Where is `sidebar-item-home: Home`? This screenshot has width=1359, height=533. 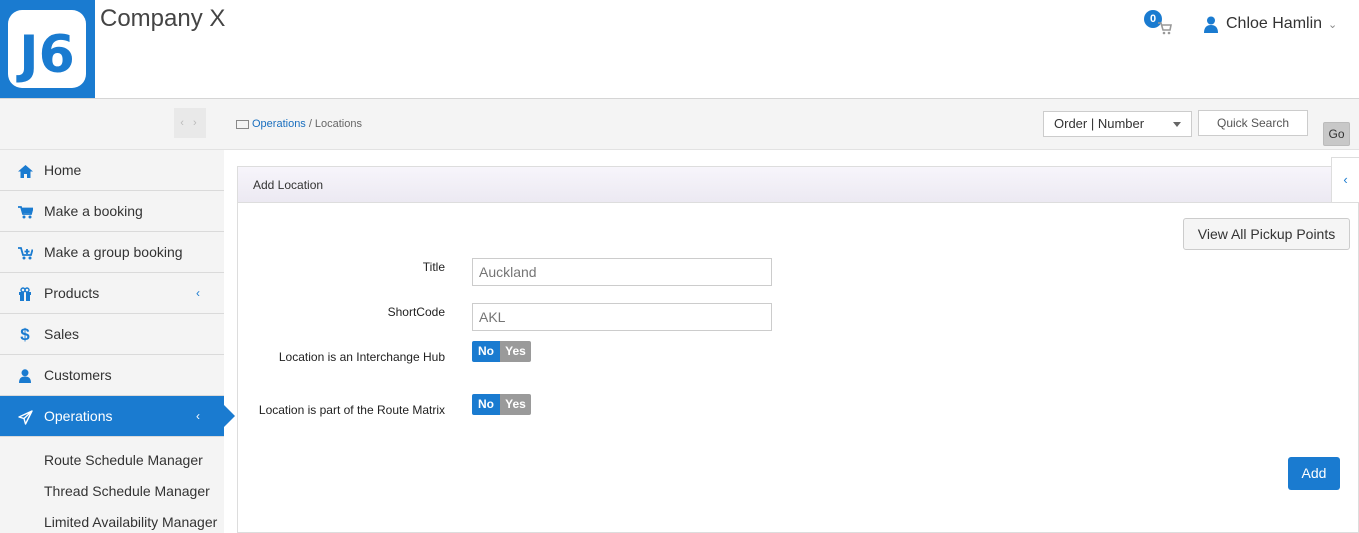 sidebar-item-home: Home is located at coordinates (112, 170).